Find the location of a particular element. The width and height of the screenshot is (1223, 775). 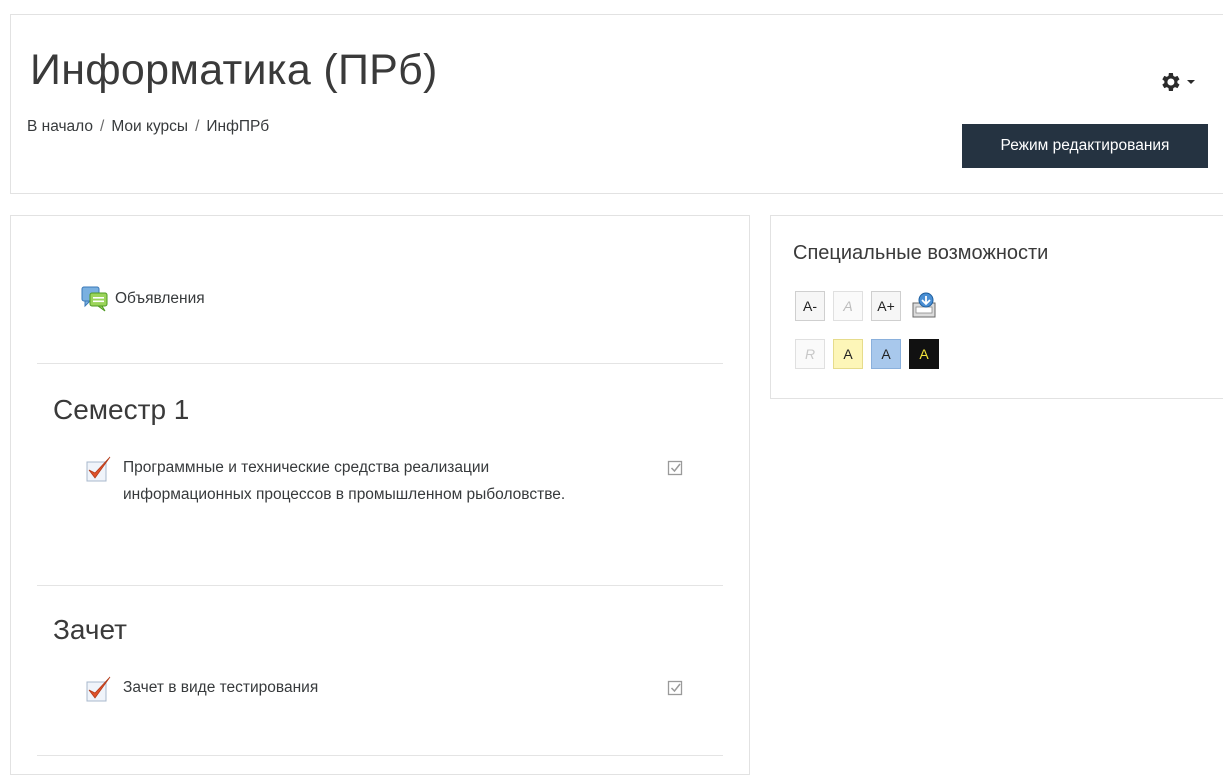

font-increase-button: A+ is located at coordinates (886, 306).